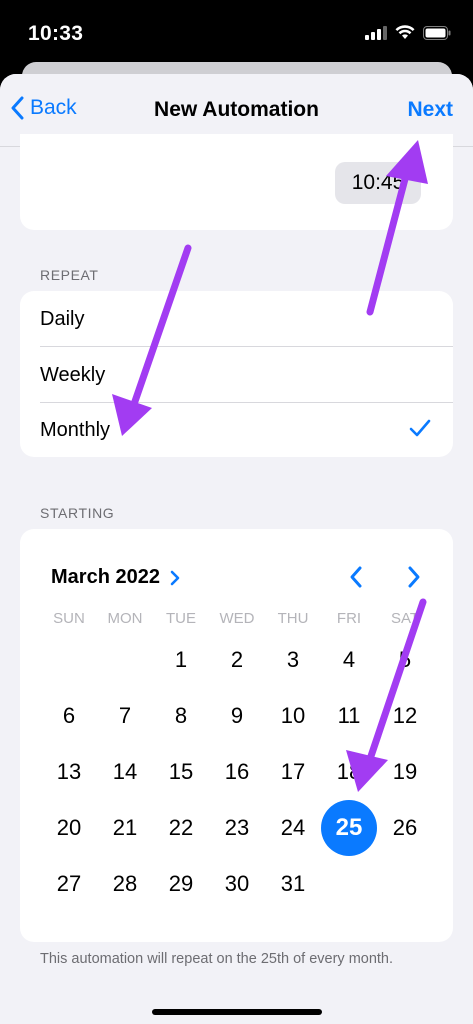  I want to click on calendar-day: 16, so click(237, 772).